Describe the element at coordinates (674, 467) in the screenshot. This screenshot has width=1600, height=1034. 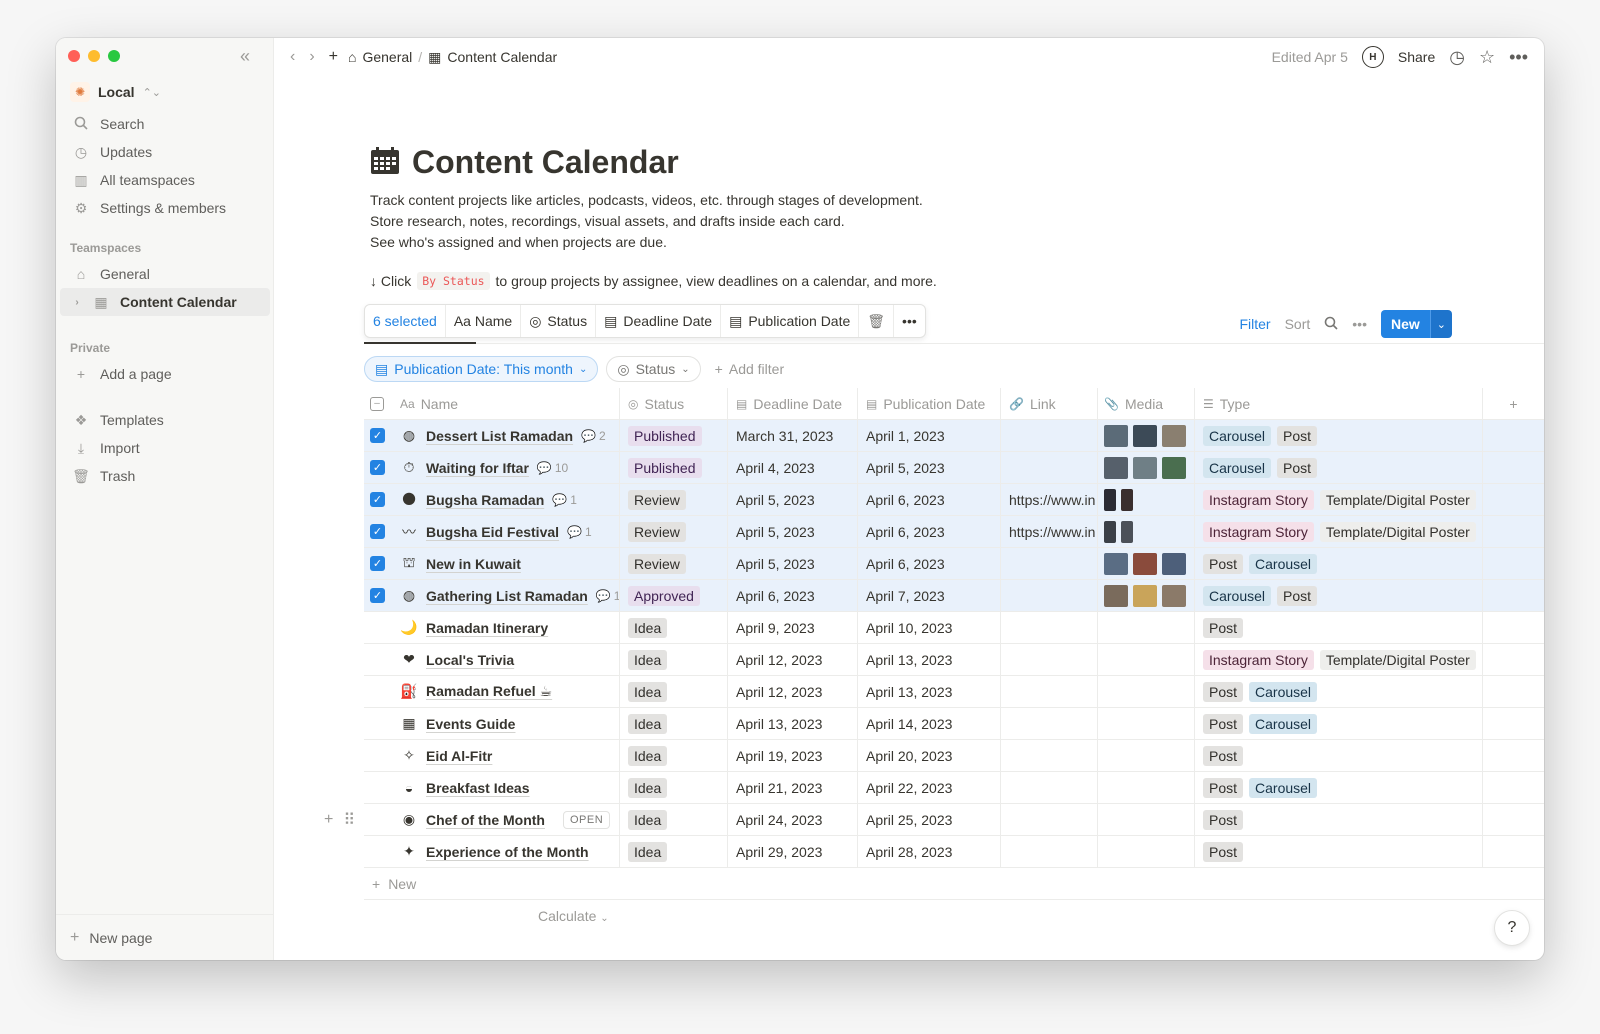
I see `status-cell: Published` at that location.